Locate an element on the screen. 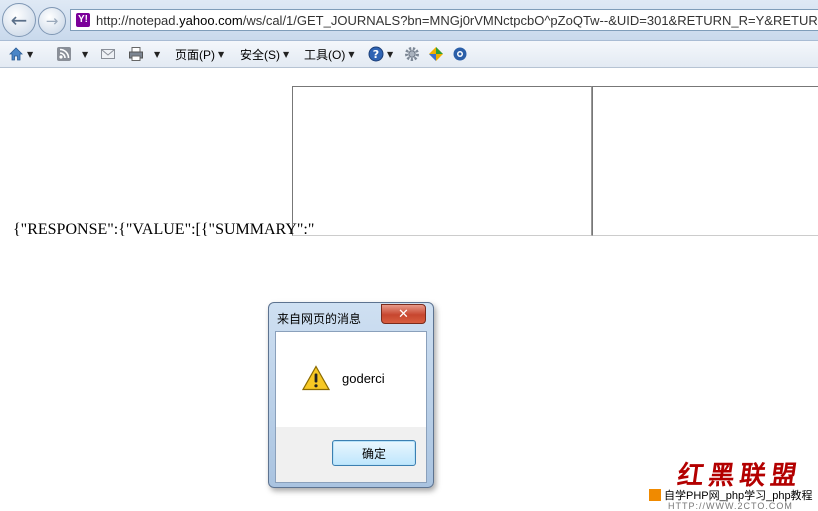  forward-arrow-icon: → is located at coordinates (52, 21).